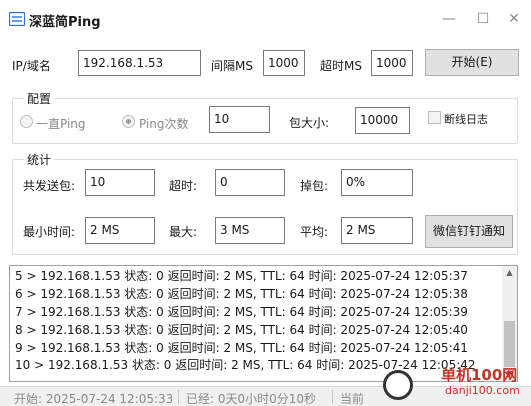 The width and height of the screenshot is (531, 406). Describe the element at coordinates (61, 123) in the screenshot. I see `always-ping-label: 一直Ping` at that location.